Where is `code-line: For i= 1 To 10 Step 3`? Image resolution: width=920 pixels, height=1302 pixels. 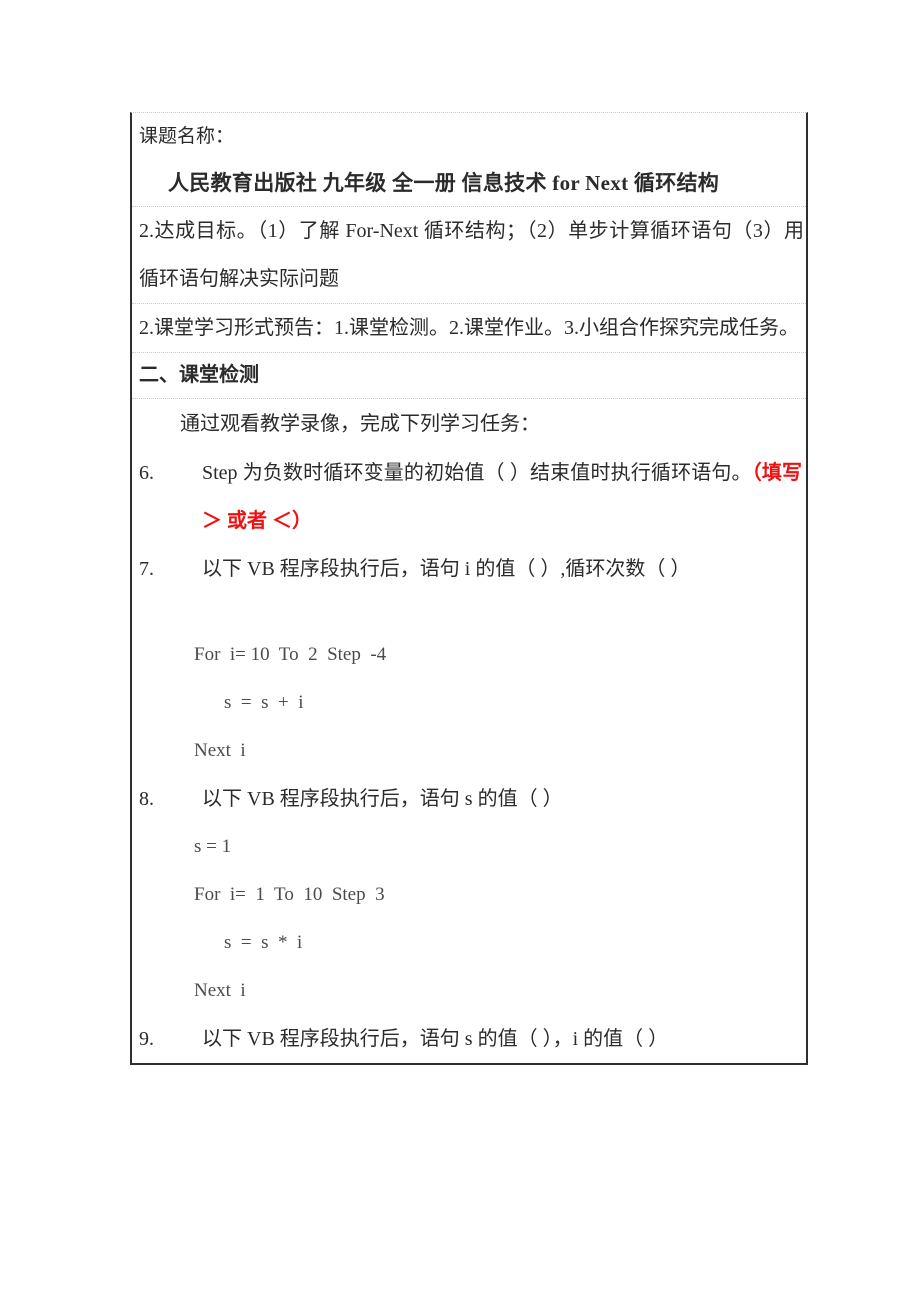 code-line: For i= 1 To 10 Step 3 is located at coordinates (289, 894).